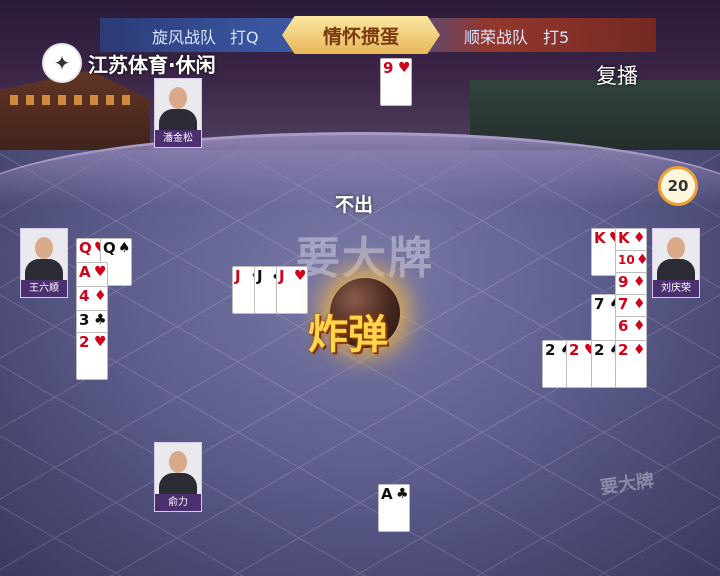 This screenshot has width=720, height=576. I want to click on left-team-level: 打Q, so click(244, 37).